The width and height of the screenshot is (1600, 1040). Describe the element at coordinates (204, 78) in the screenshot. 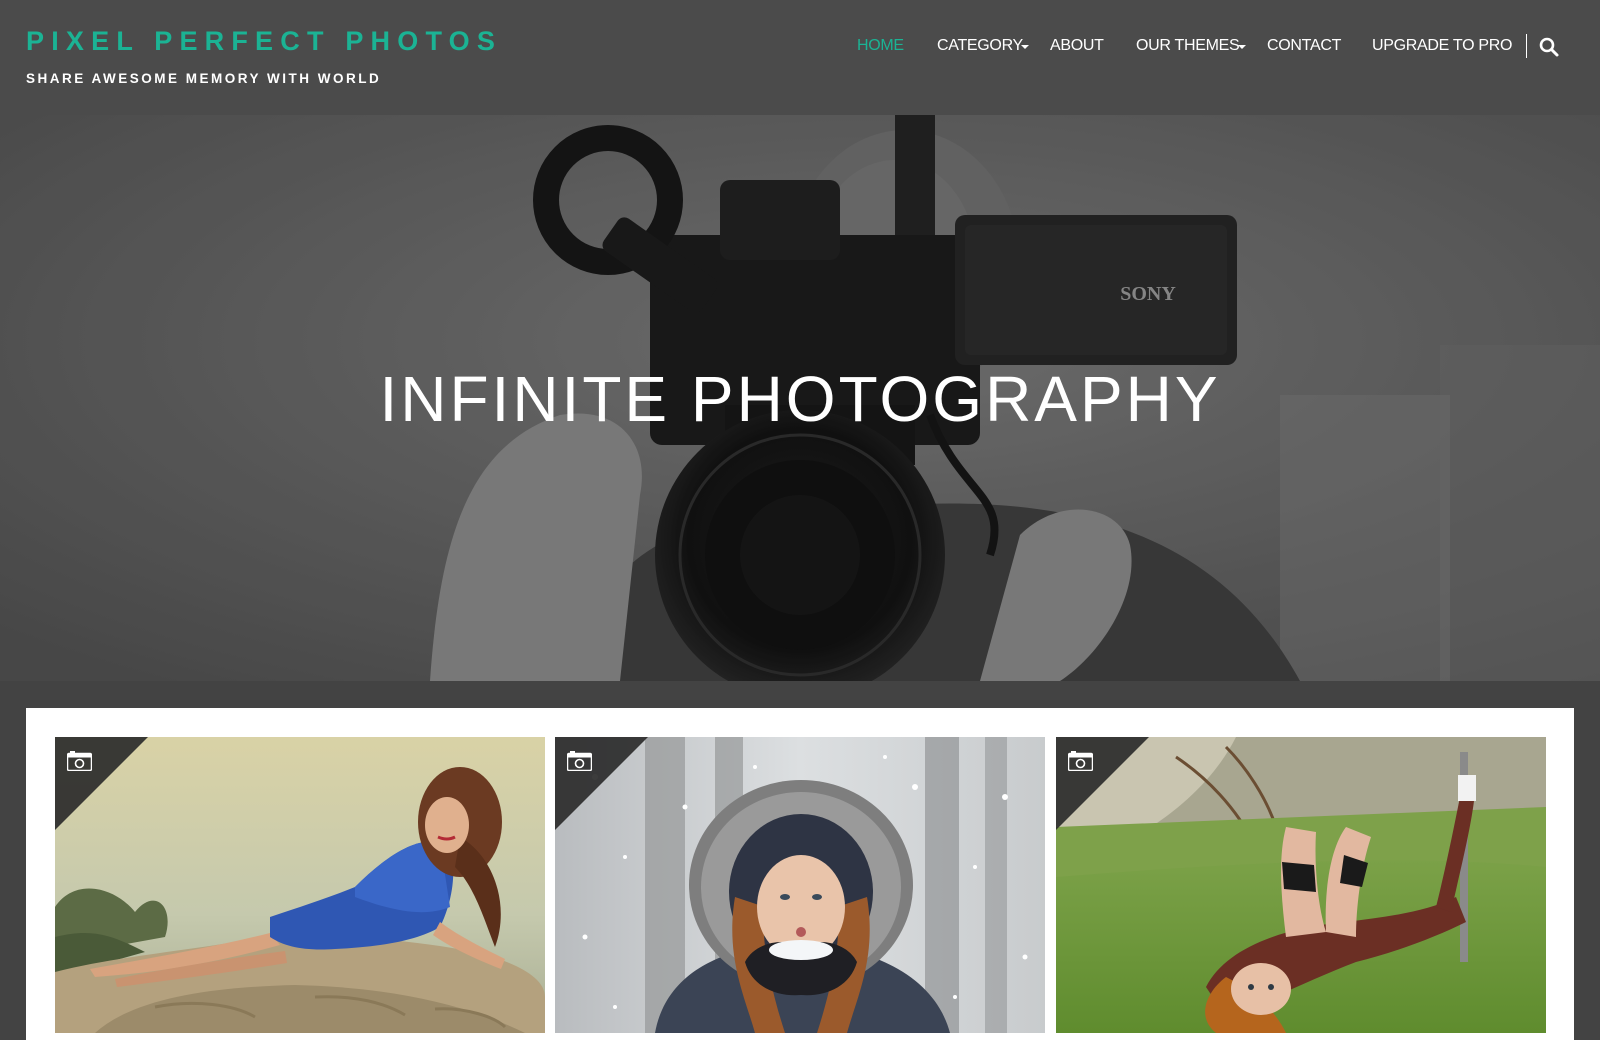

I see `site-tagline: SHARE AWESOME MEMORY WITH WORLD` at that location.